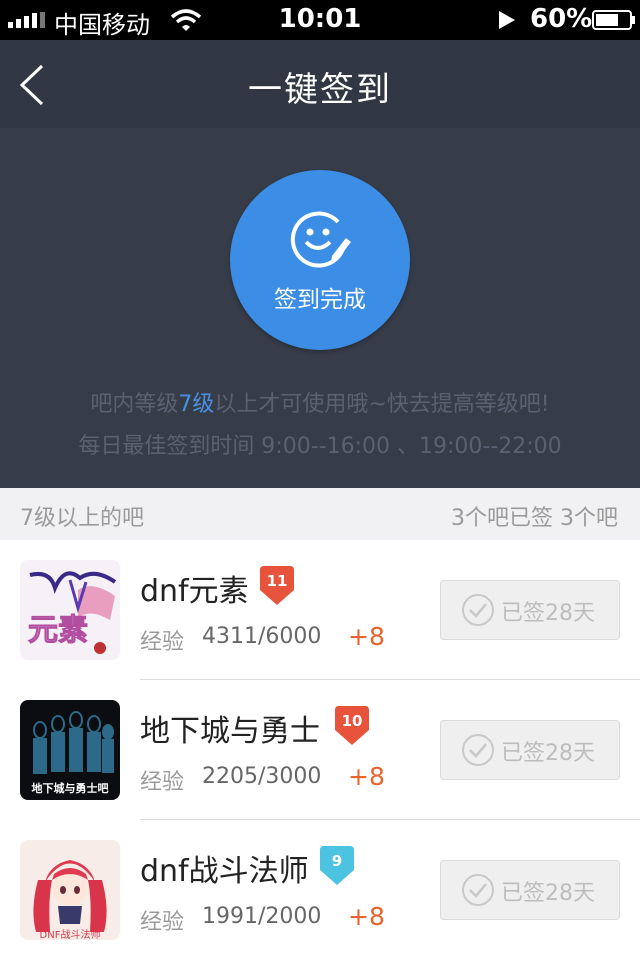 Image resolution: width=640 pixels, height=960 pixels. I want to click on level-badge: 9, so click(337, 866).